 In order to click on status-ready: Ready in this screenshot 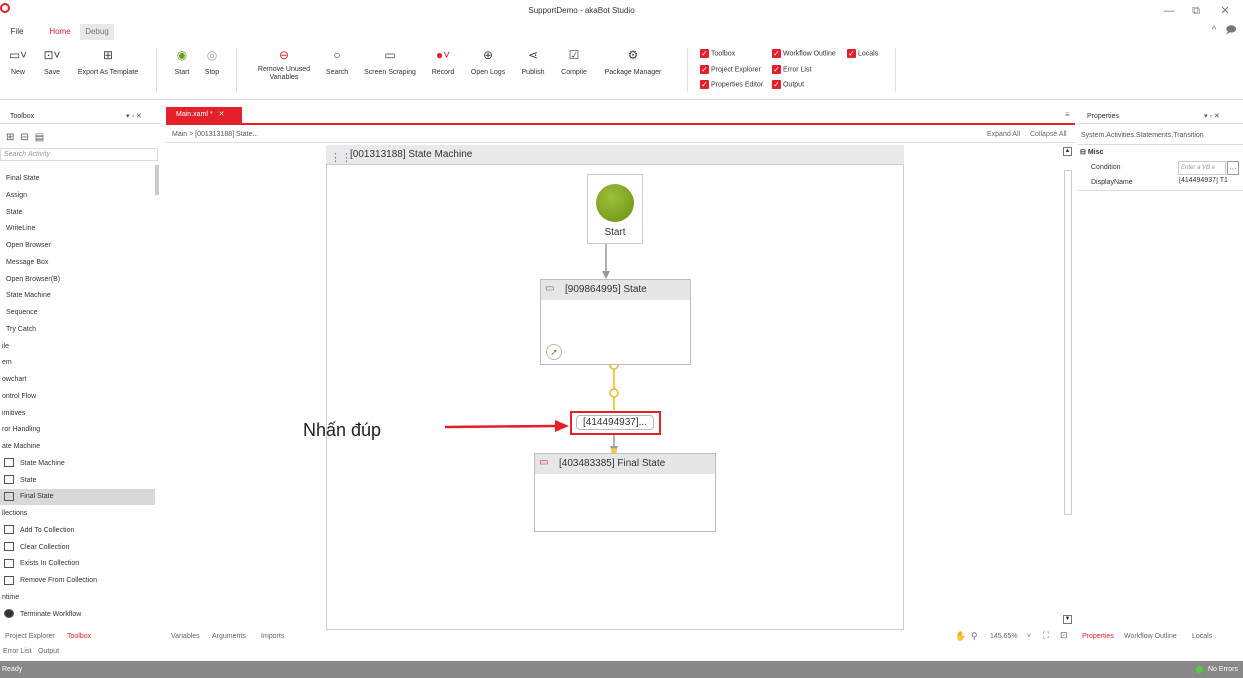, I will do `click(12, 669)`.